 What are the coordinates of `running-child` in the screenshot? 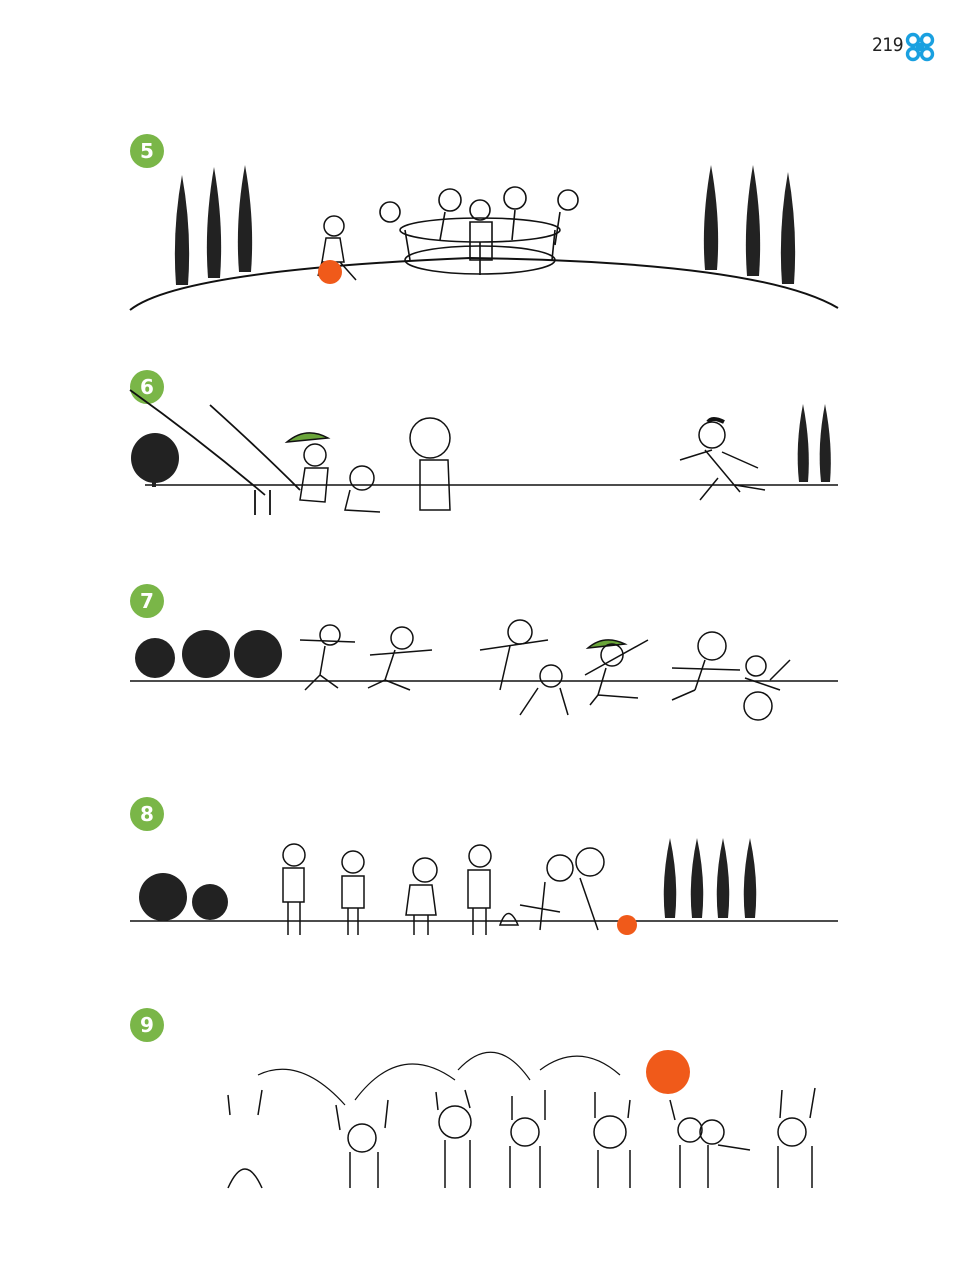 It's located at (722, 459).